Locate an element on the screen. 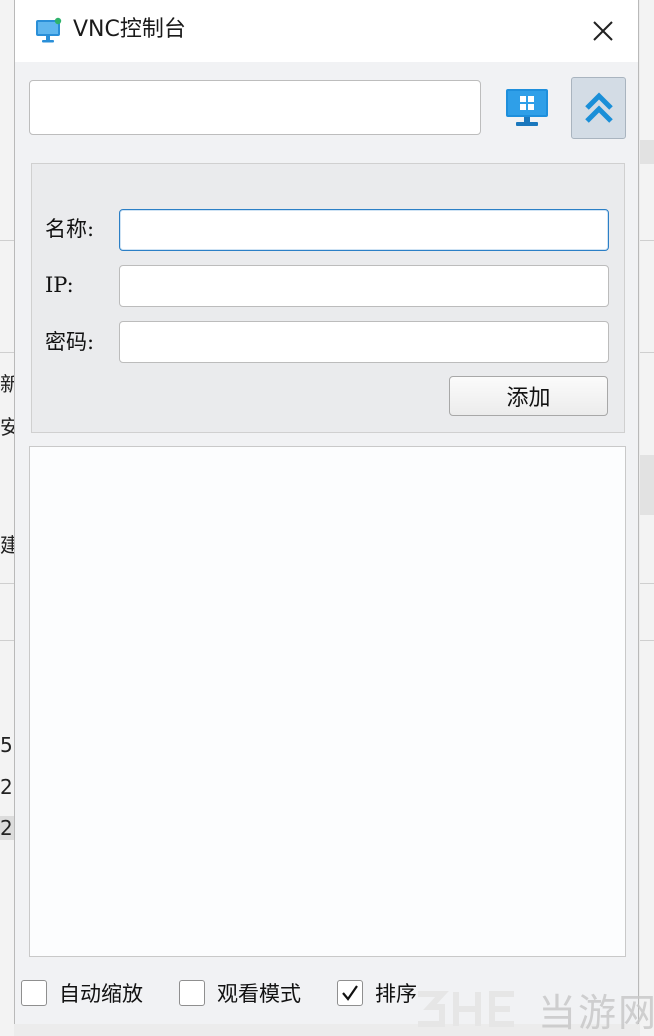 This screenshot has width=654, height=1036. close-icon is located at coordinates (603, 31).